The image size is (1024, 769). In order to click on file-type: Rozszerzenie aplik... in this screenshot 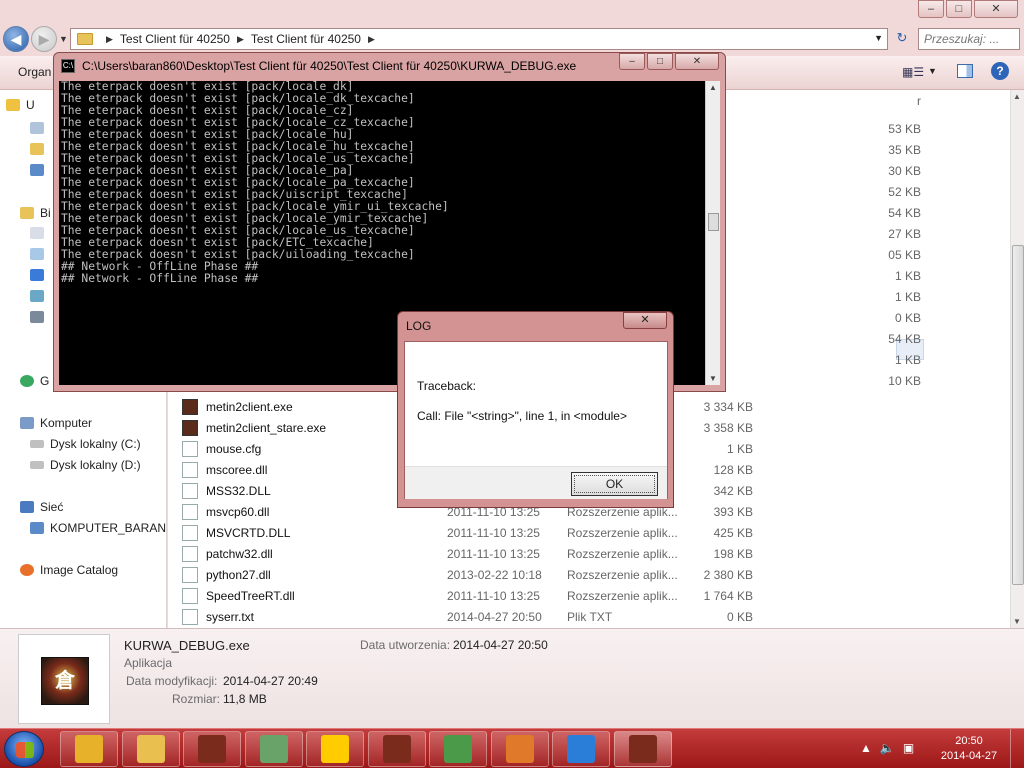, I will do `click(622, 574)`.